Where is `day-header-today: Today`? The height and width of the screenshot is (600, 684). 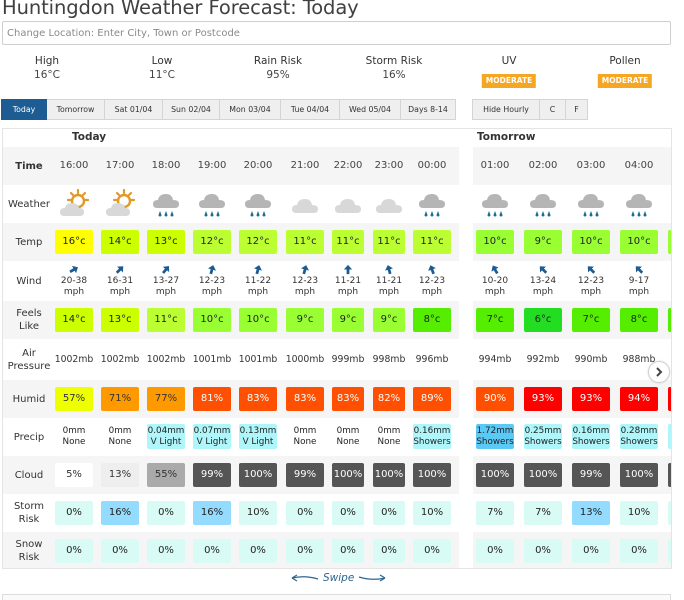
day-header-today: Today is located at coordinates (89, 137).